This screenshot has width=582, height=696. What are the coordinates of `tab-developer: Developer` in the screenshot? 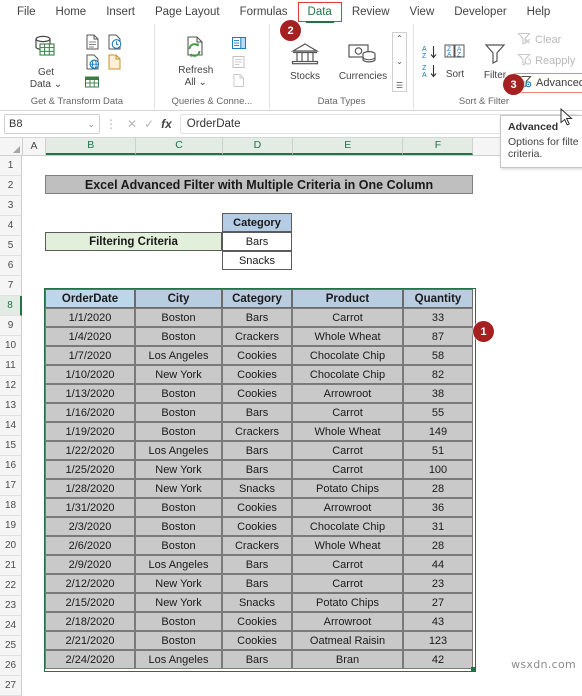 It's located at (480, 12).